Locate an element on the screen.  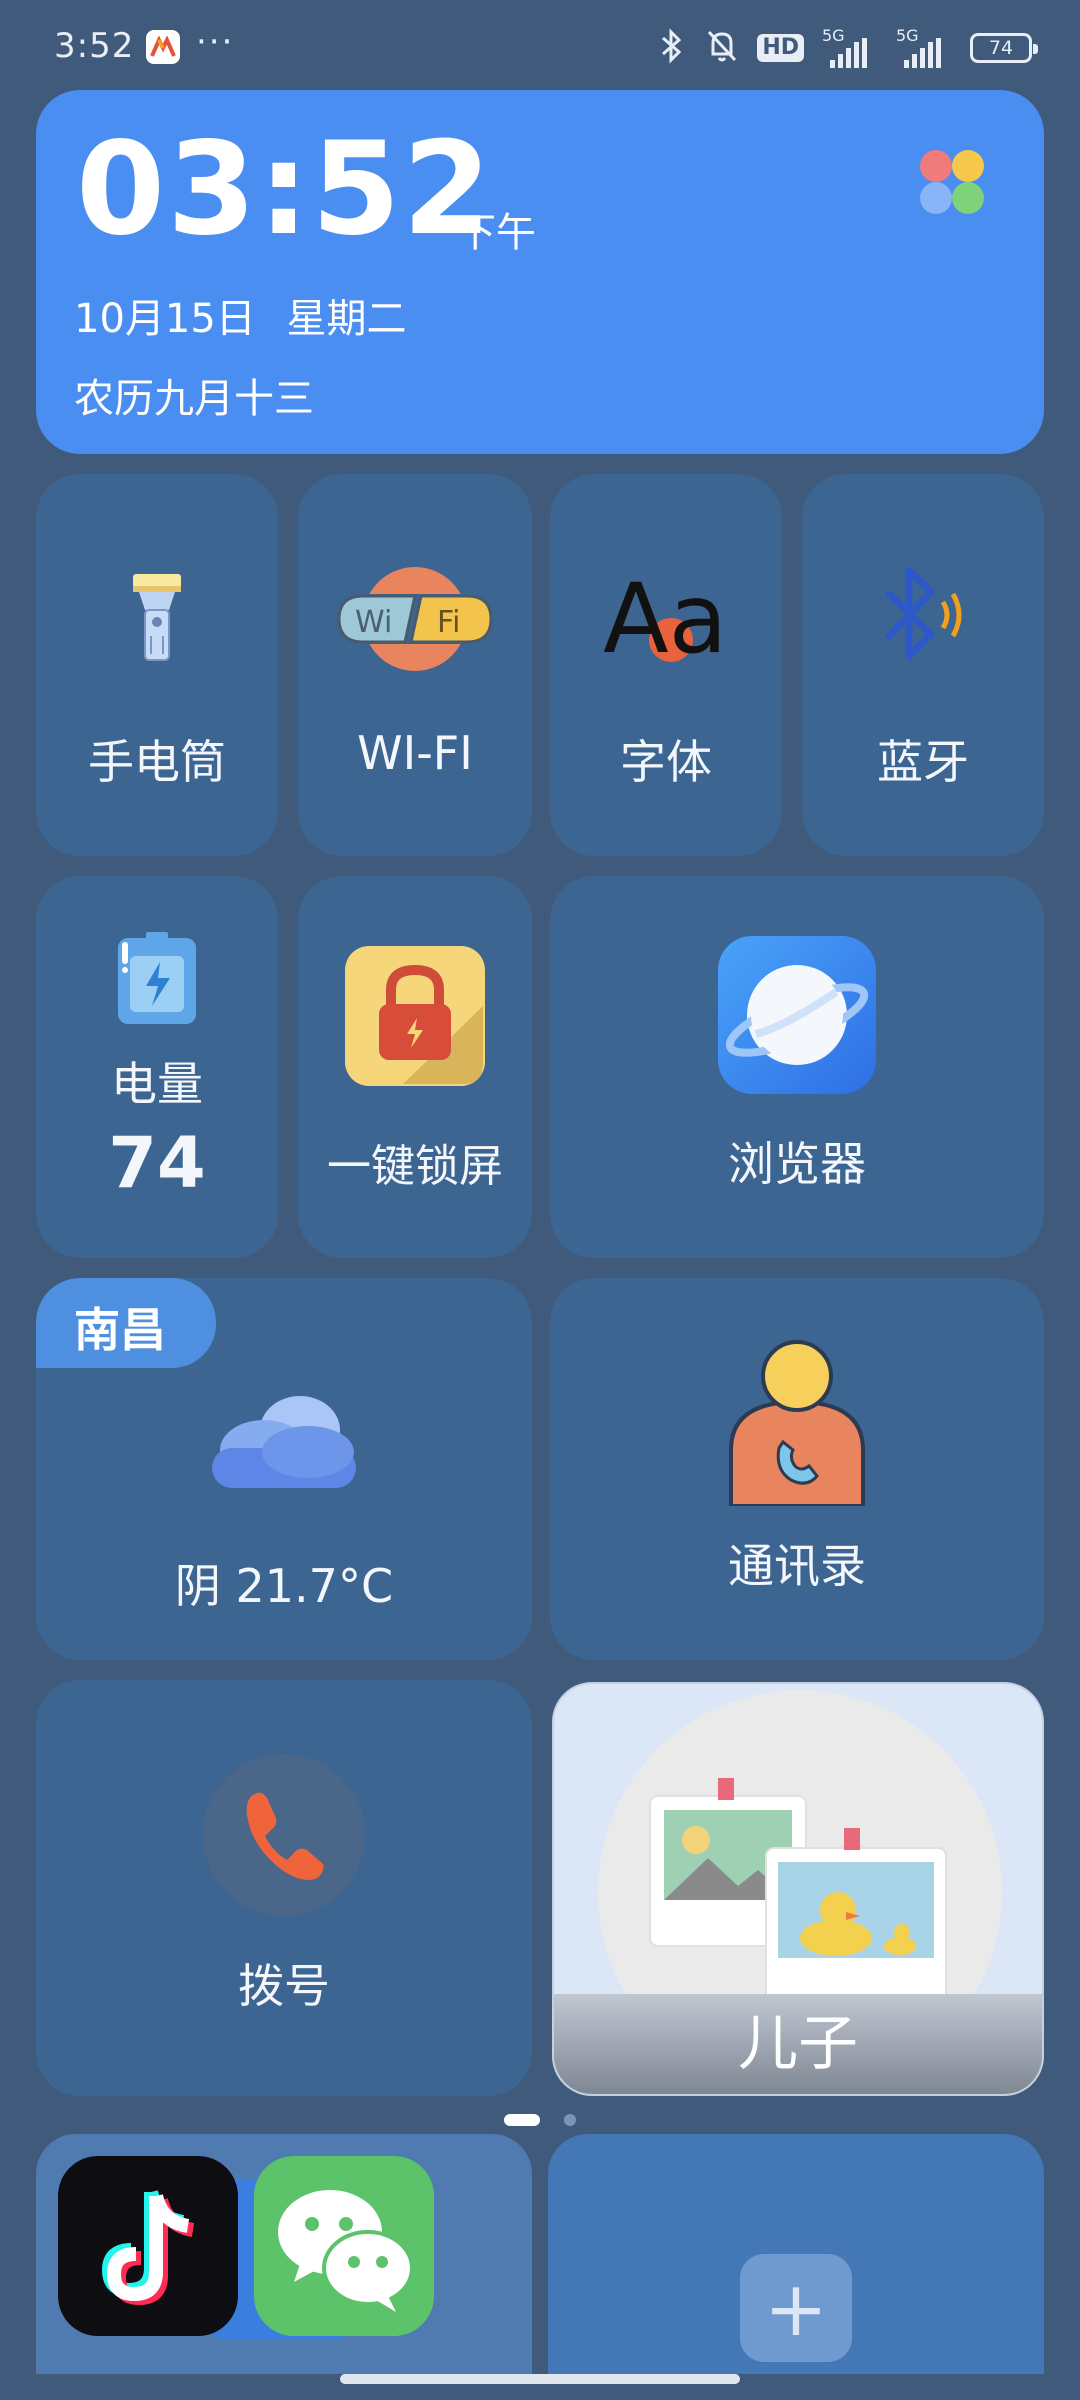
contacts-tile: 通讯录 is located at coordinates (797, 1469).